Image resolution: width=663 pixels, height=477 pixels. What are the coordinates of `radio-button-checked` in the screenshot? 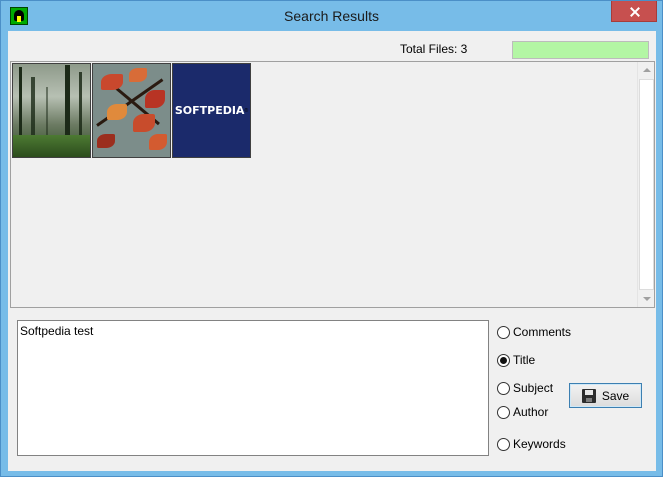 It's located at (503, 360).